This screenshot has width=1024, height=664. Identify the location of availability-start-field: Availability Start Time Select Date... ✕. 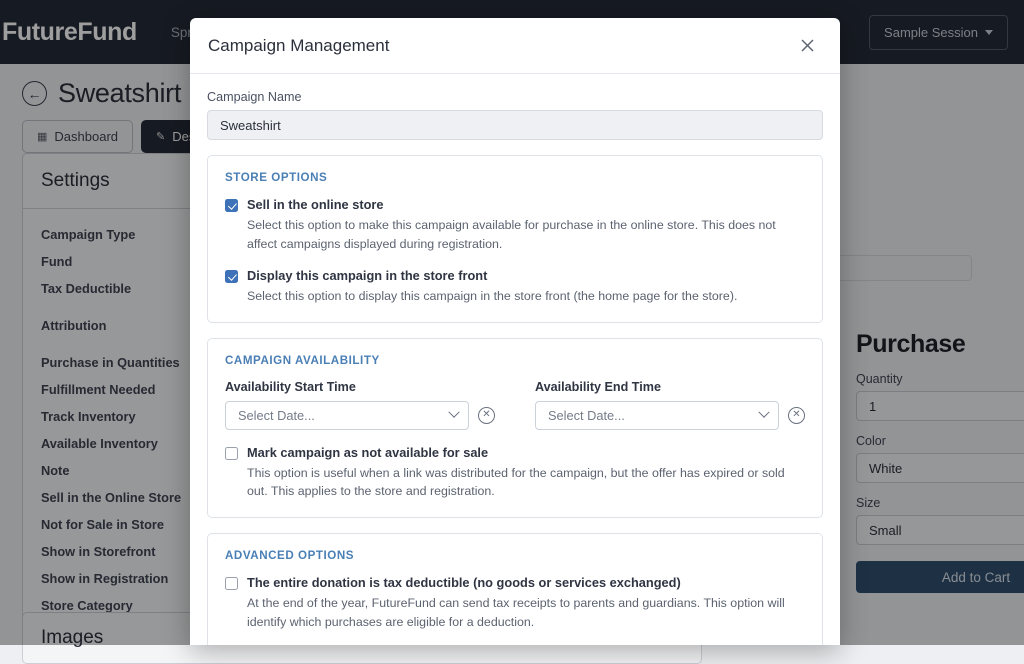
(360, 405).